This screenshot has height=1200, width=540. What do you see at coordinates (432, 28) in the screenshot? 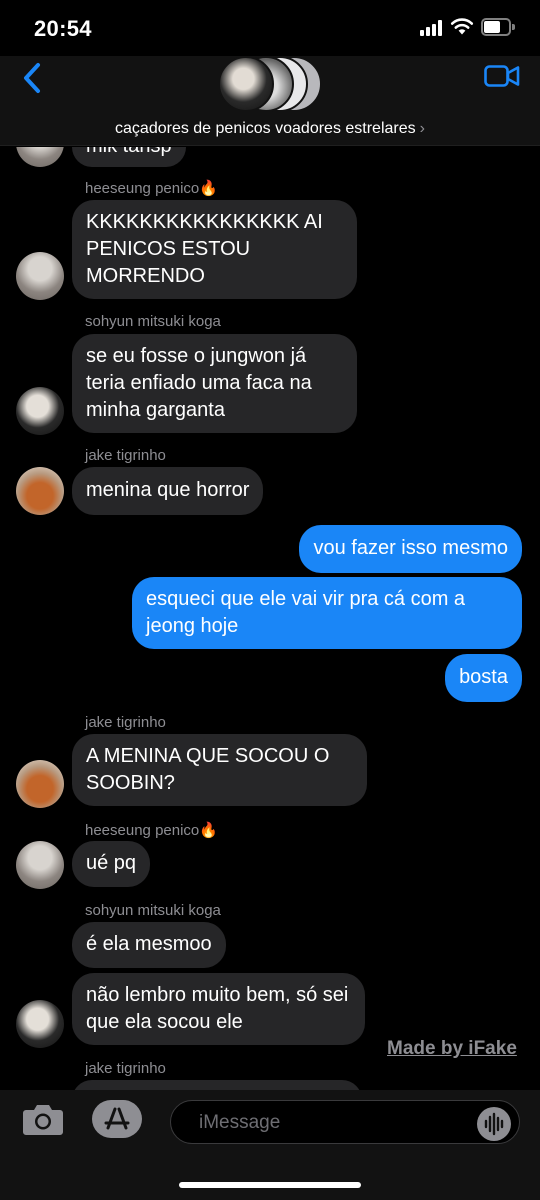
I see `cellular-signal-icon` at bounding box center [432, 28].